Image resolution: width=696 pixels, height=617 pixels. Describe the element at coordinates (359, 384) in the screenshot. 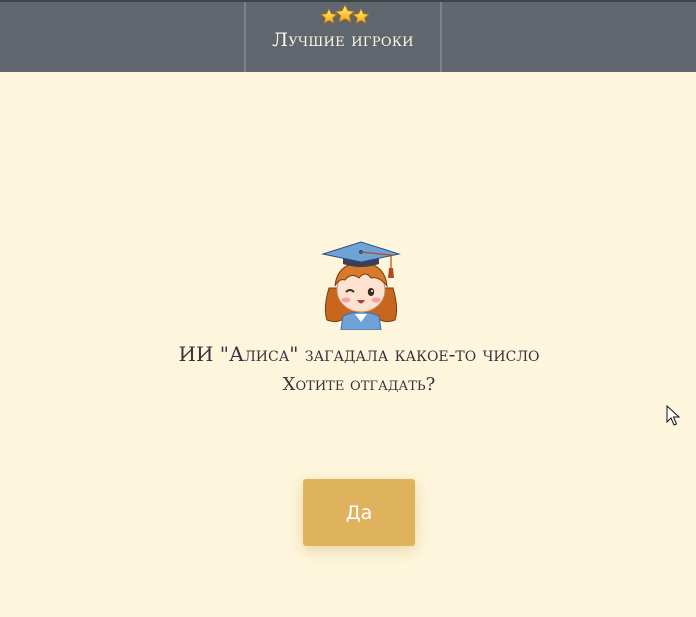

I see `message-line-2: Хотите отгадать?` at that location.